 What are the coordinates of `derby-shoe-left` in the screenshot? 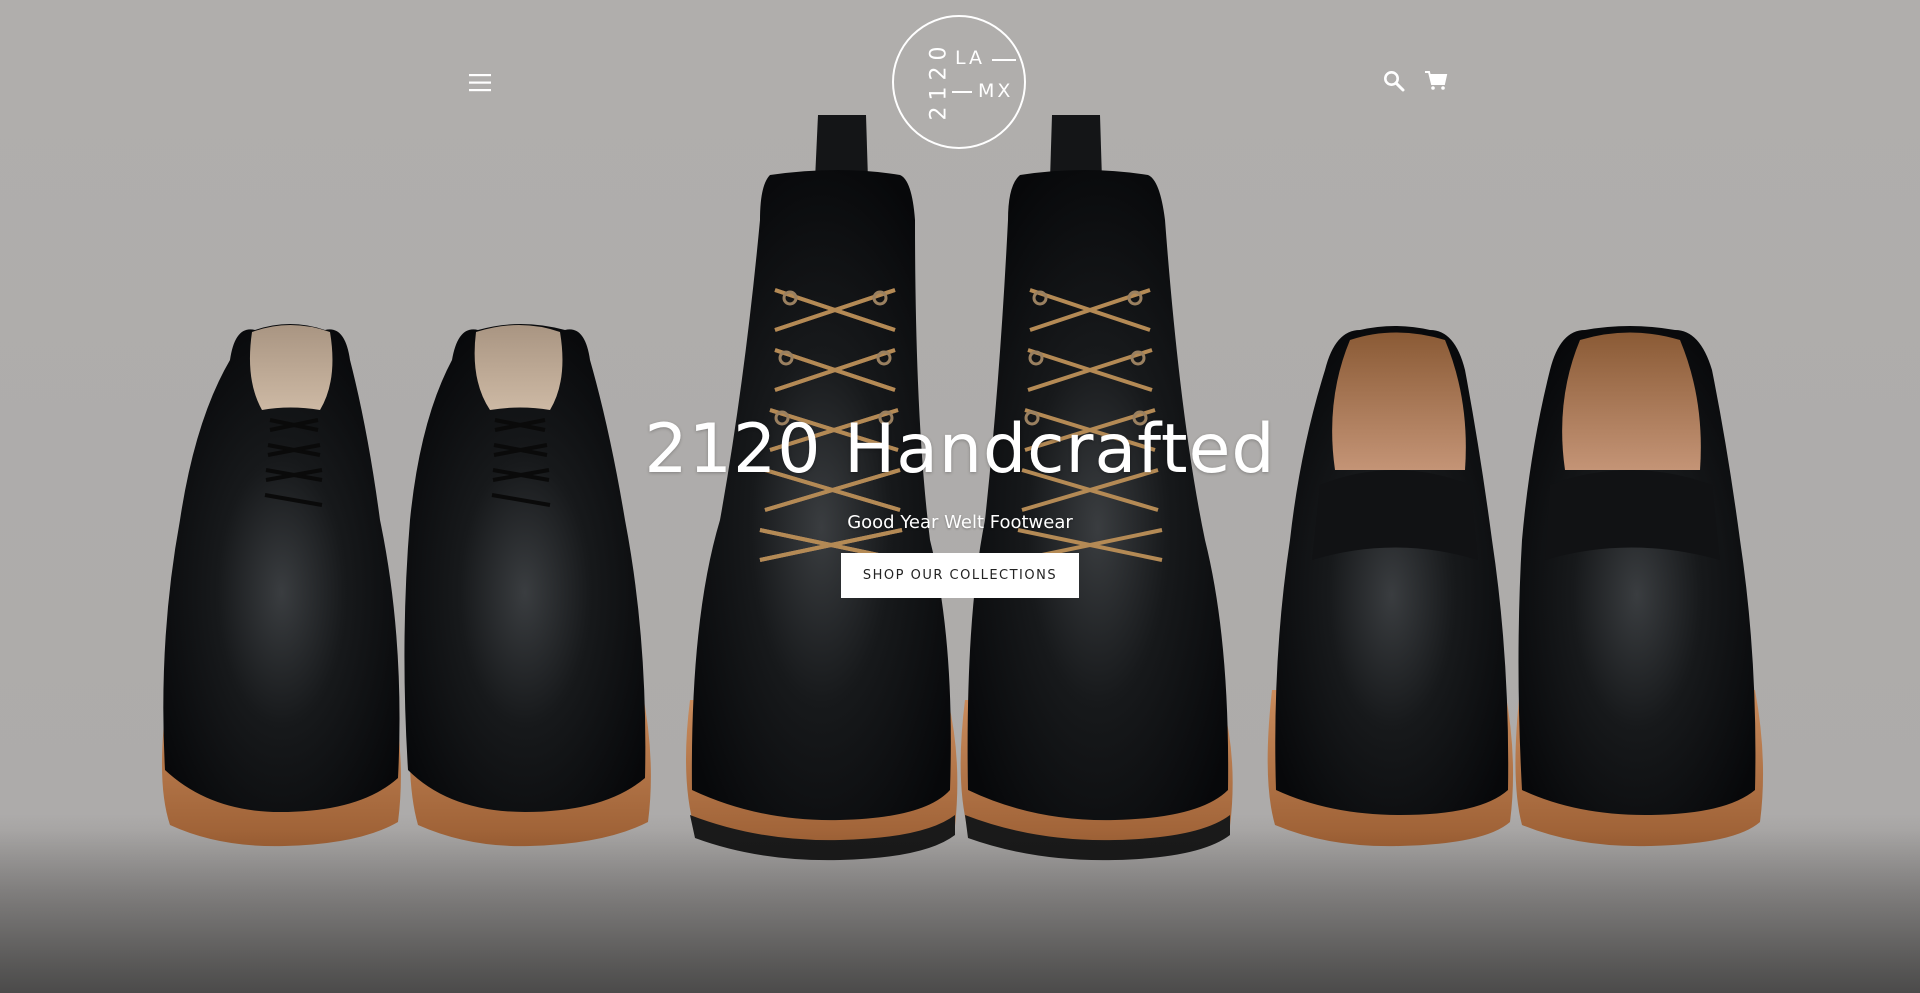 It's located at (281, 585).